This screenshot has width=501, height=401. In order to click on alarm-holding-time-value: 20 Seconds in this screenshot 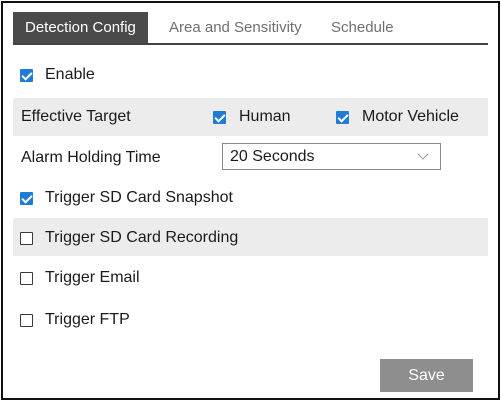, I will do `click(272, 156)`.